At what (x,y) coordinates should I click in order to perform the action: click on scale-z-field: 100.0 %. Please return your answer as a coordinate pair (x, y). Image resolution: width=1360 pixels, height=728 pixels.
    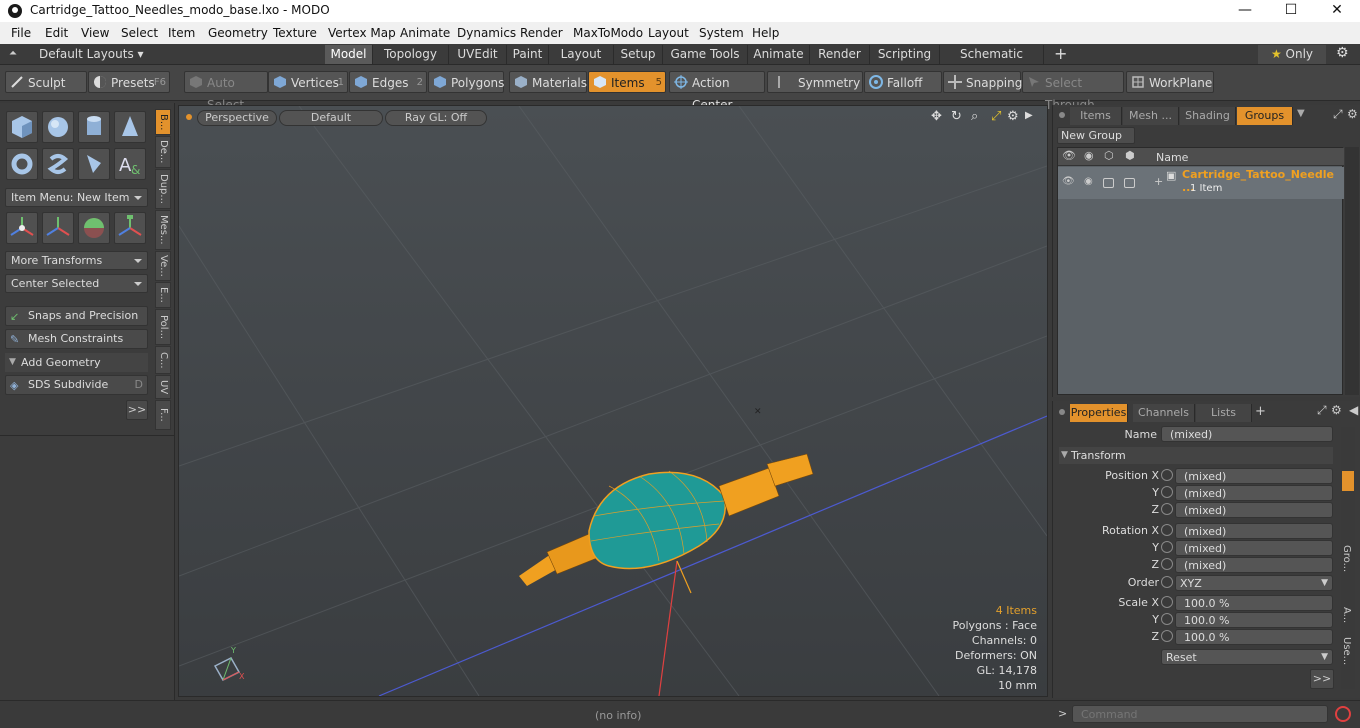
    Looking at the image, I should click on (1254, 637).